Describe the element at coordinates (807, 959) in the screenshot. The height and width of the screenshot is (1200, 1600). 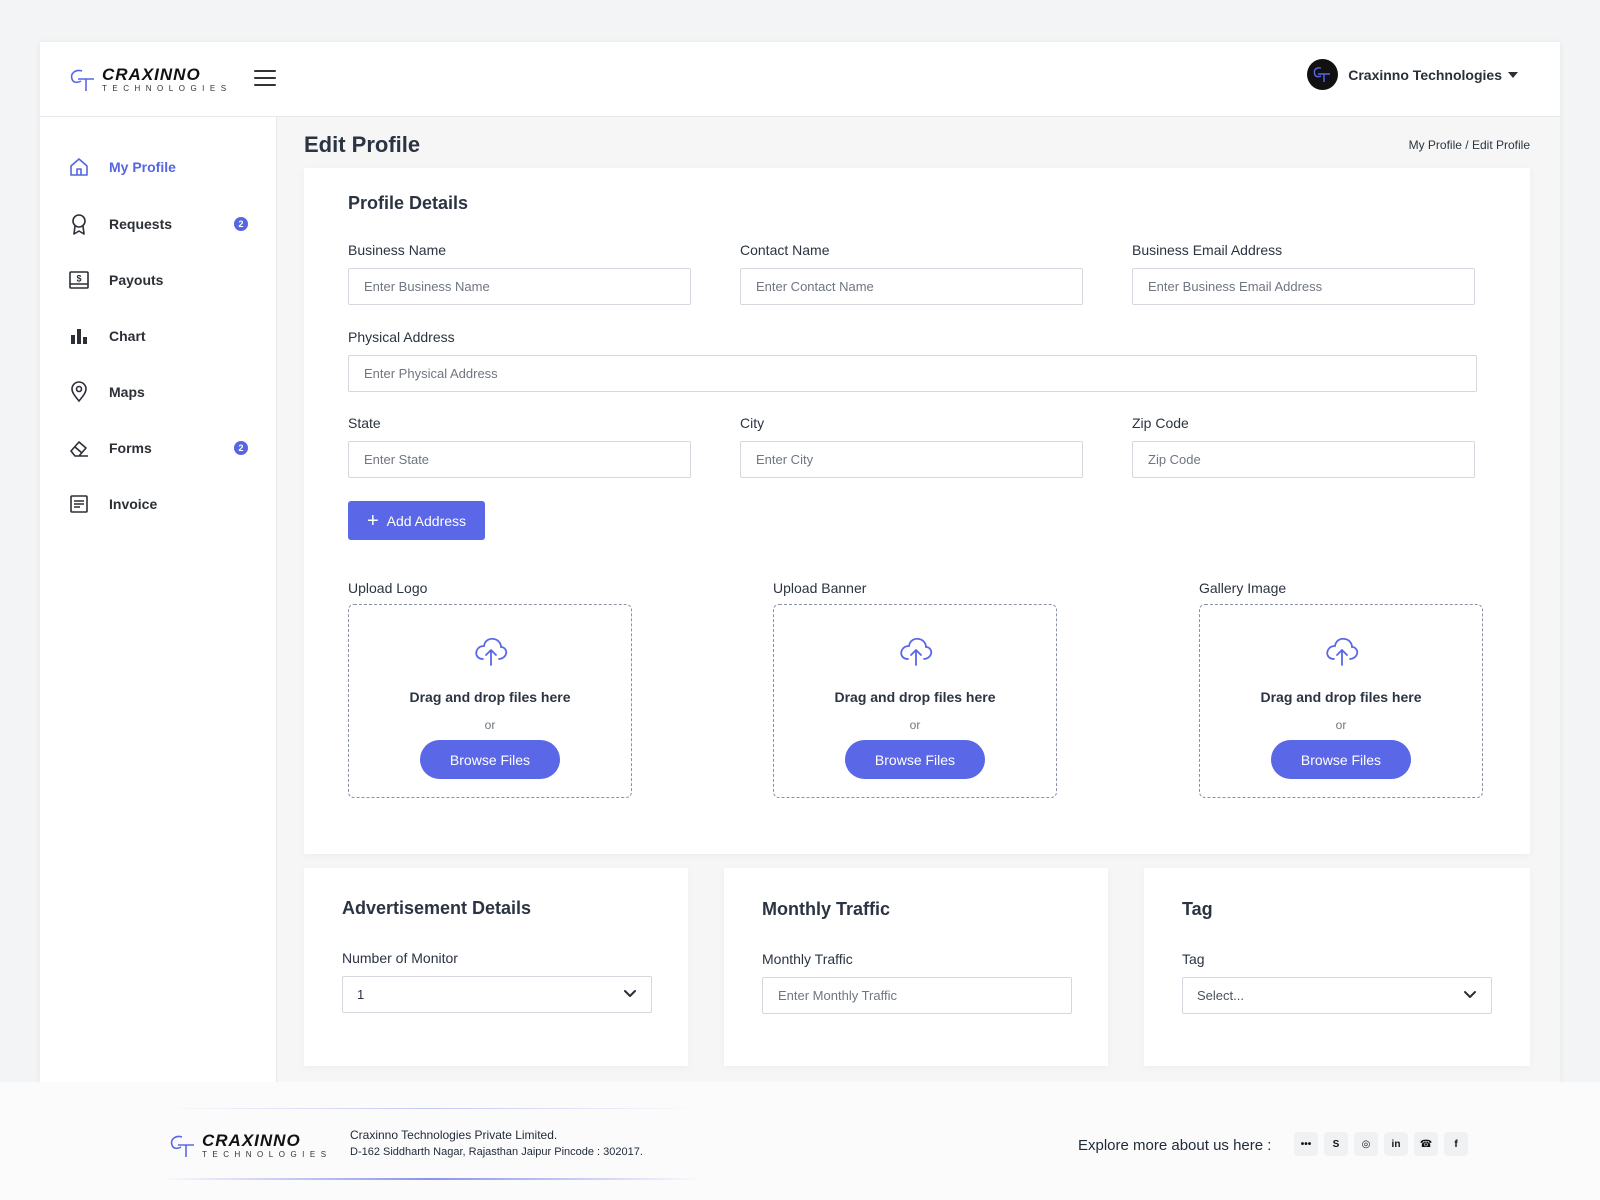
I see `monthly-traffic-label: Monthly Traffic` at that location.